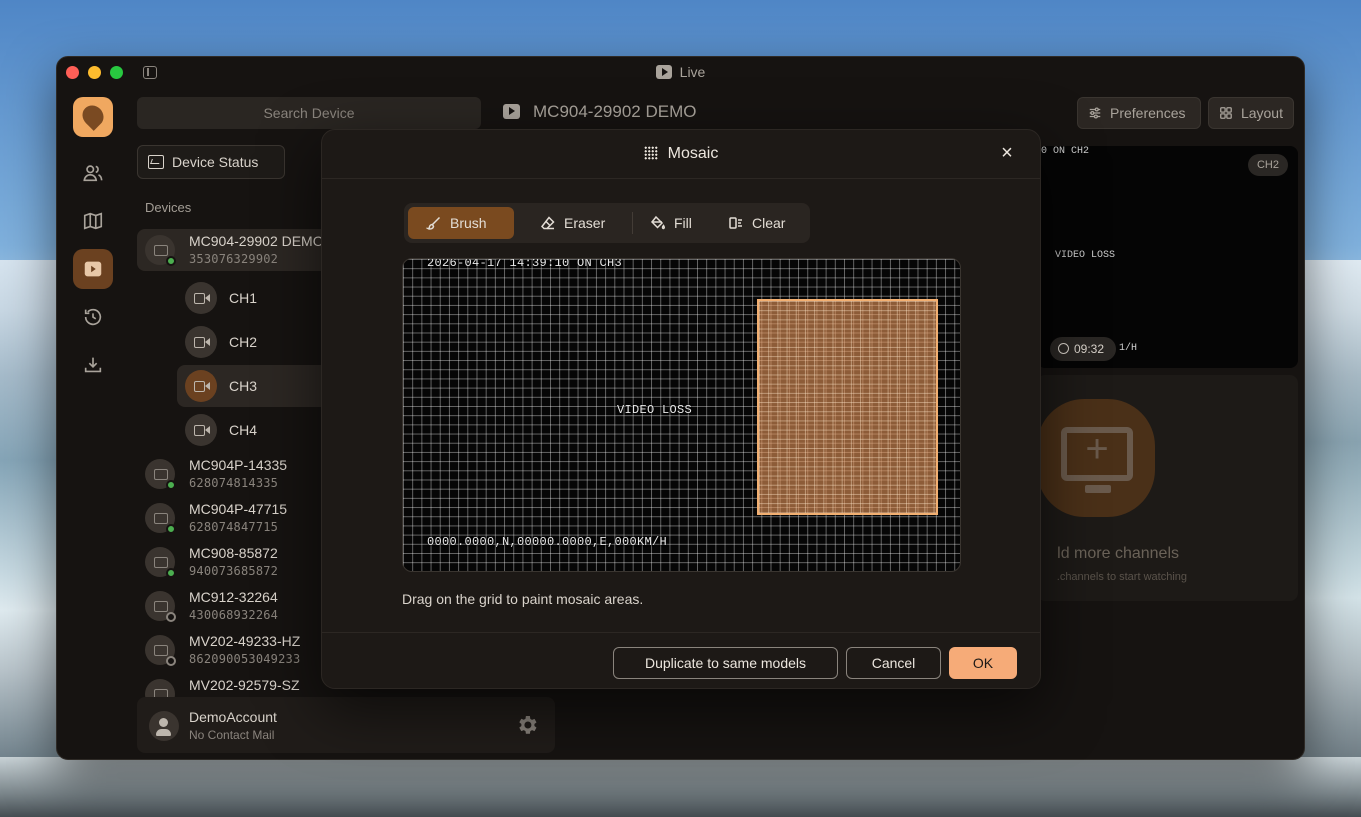 The image size is (1361, 817). I want to click on duplicate-to-same-models-button: Duplicate to same models, so click(725, 663).